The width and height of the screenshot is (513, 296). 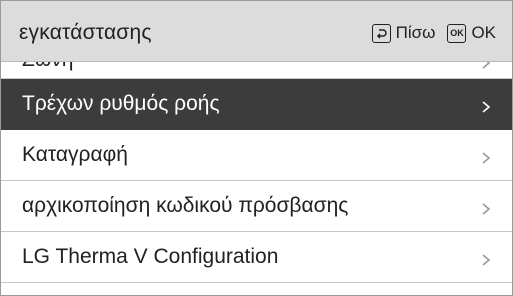 I want to click on back-arrow-icon, so click(x=381, y=33).